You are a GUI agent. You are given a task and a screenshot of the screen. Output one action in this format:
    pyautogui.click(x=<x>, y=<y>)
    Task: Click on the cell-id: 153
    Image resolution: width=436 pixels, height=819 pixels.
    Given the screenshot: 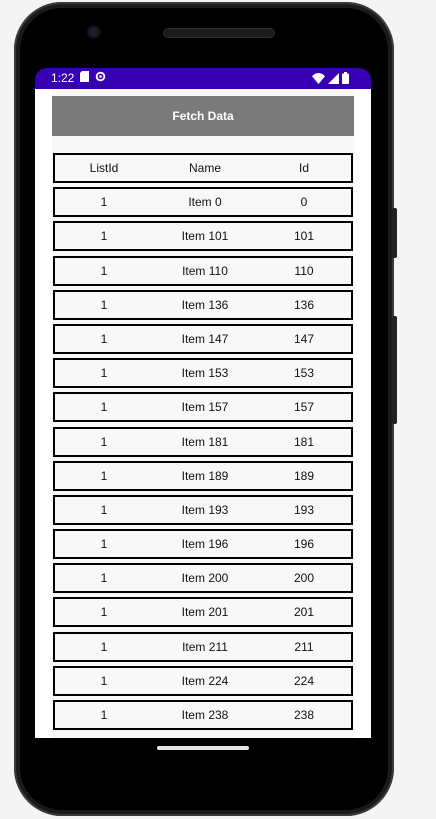 What is the action you would take?
    pyautogui.click(x=304, y=373)
    